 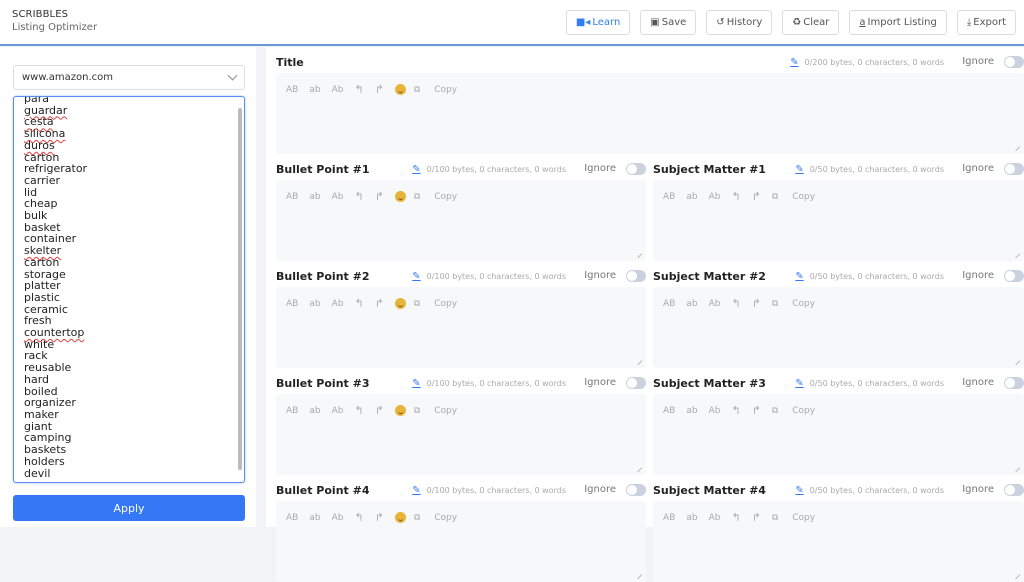 What do you see at coordinates (986, 22) in the screenshot?
I see `export-button: ⤓ Export` at bounding box center [986, 22].